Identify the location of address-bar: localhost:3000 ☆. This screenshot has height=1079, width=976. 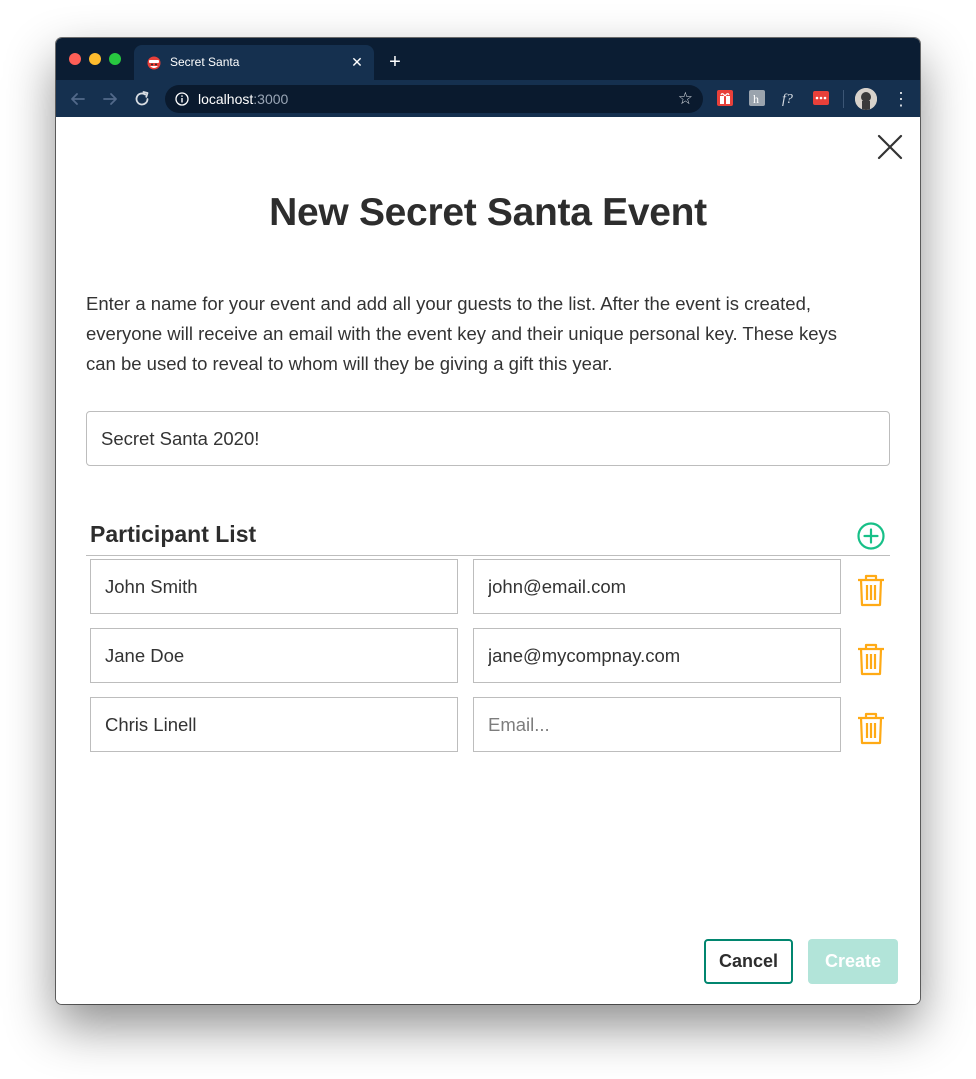
(434, 99).